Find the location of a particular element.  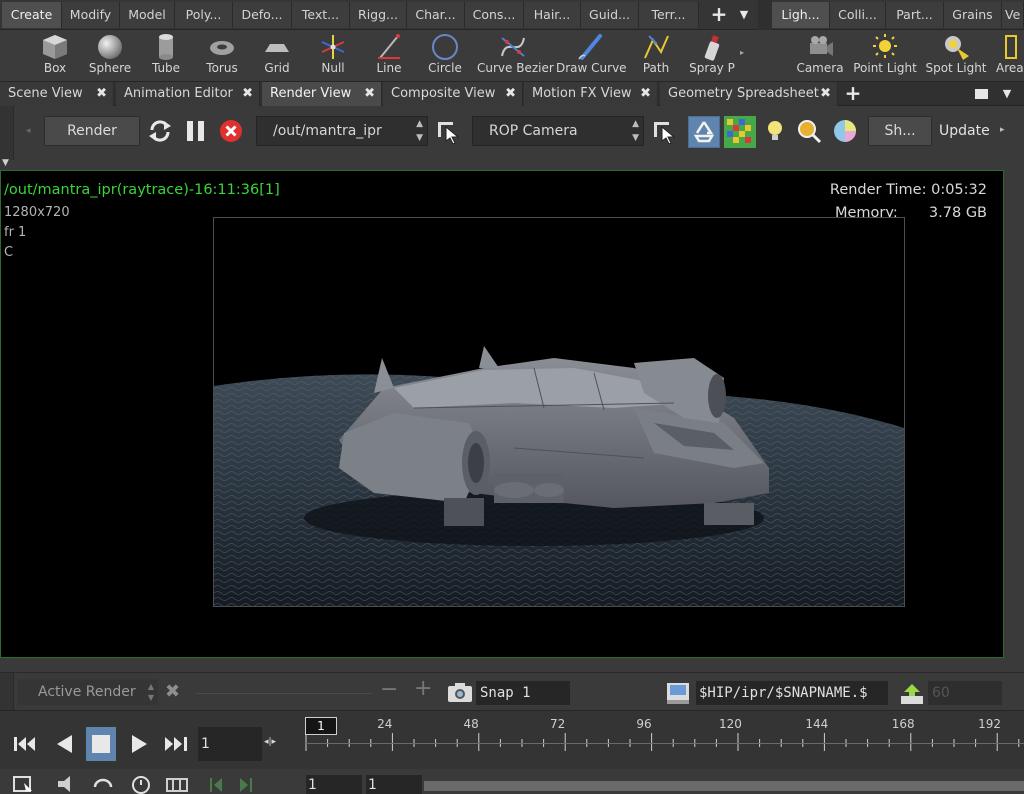

timeline is located at coordinates (662, 740).